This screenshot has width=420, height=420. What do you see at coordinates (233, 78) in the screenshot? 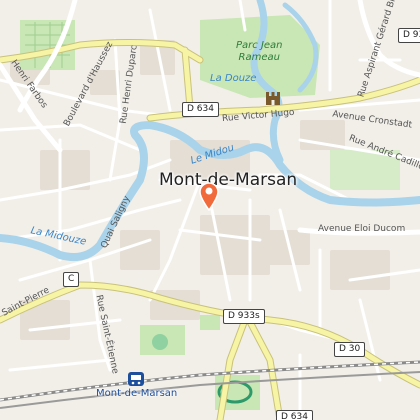
I see `river-label-douze: La Douze` at bounding box center [233, 78].